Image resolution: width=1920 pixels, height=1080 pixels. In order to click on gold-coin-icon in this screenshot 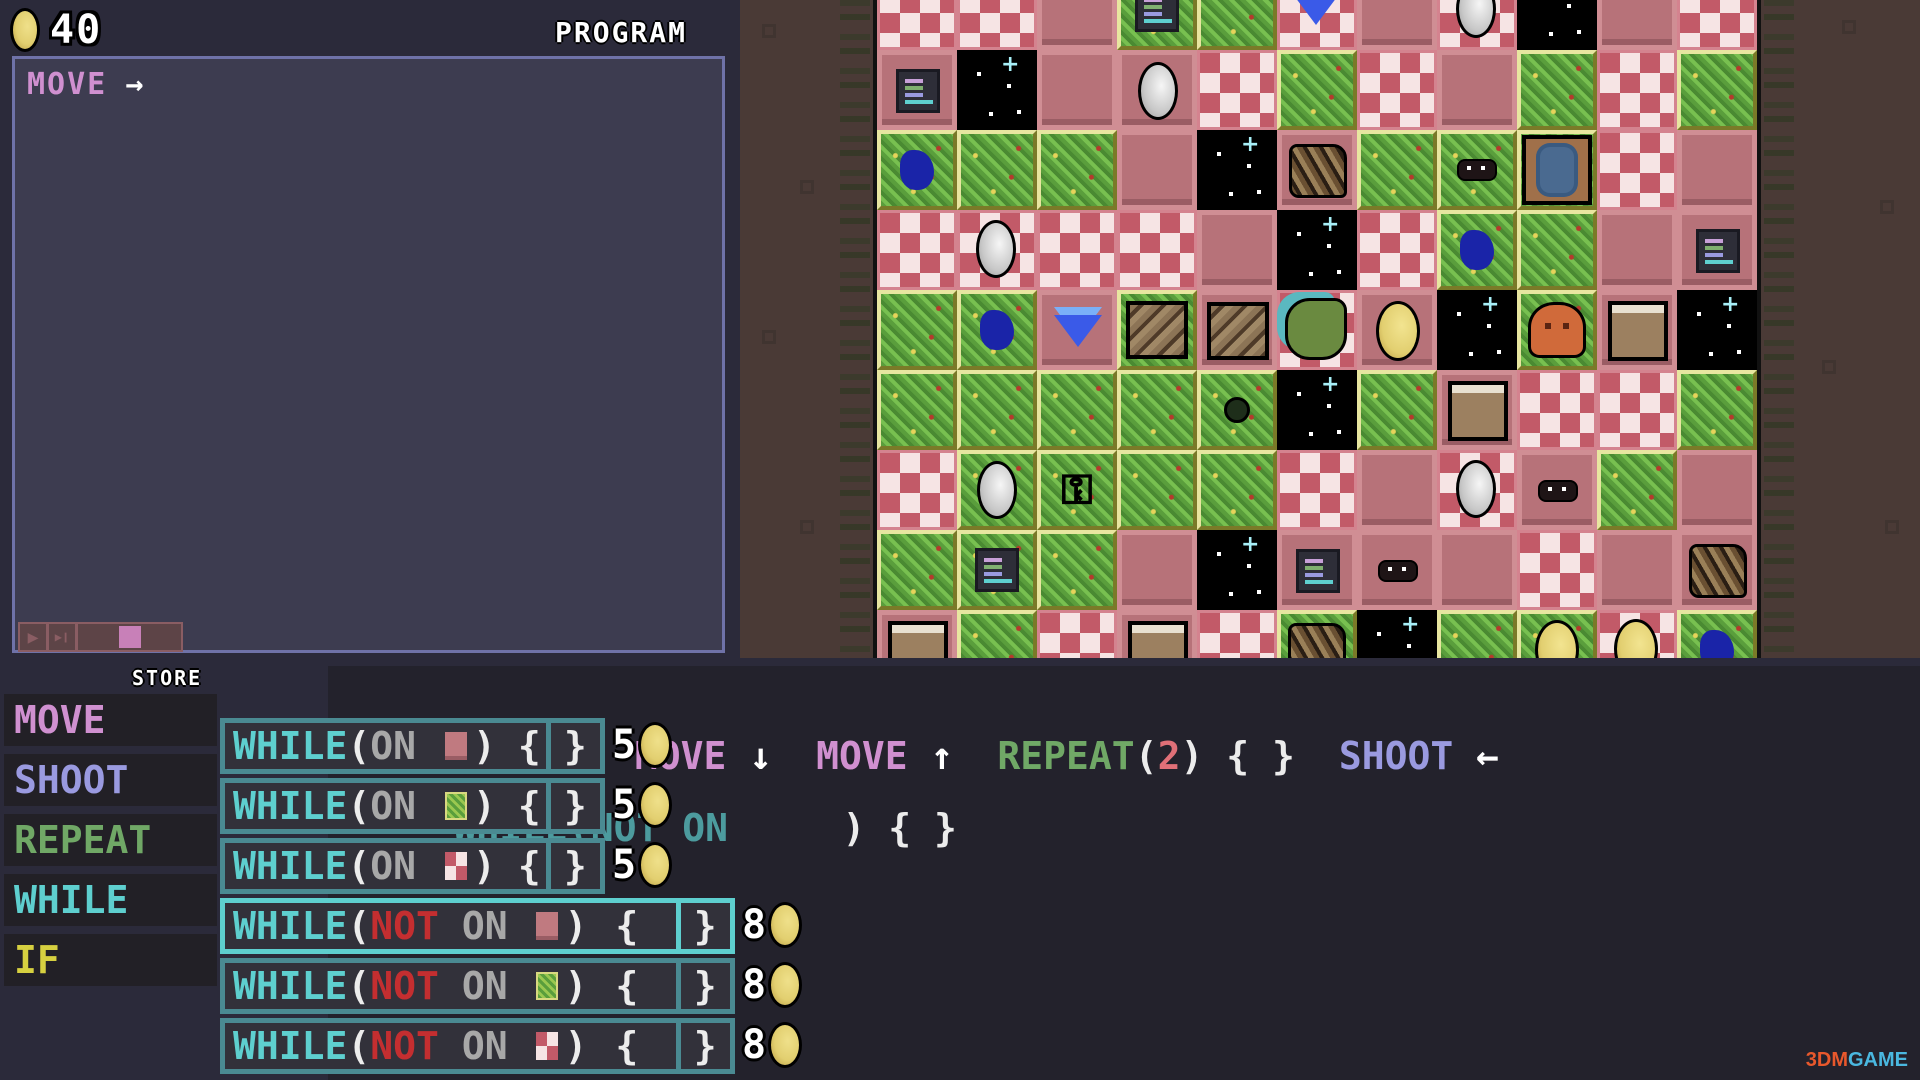, I will do `click(655, 865)`.